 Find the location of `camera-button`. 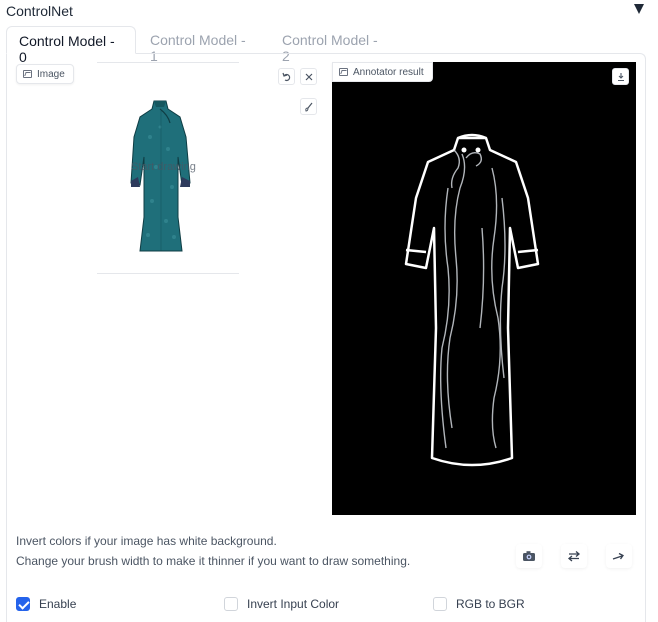

camera-button is located at coordinates (529, 556).